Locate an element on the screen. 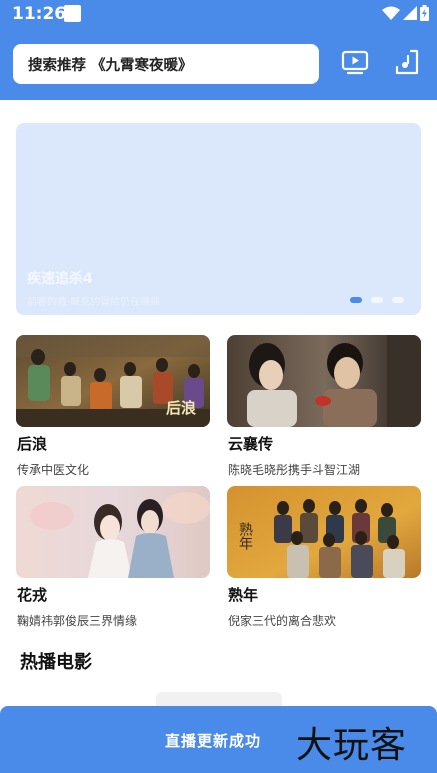 This screenshot has width=437, height=773. tile-desc: 陈晓毛晓彤携手斗智江湖 is located at coordinates (294, 470).